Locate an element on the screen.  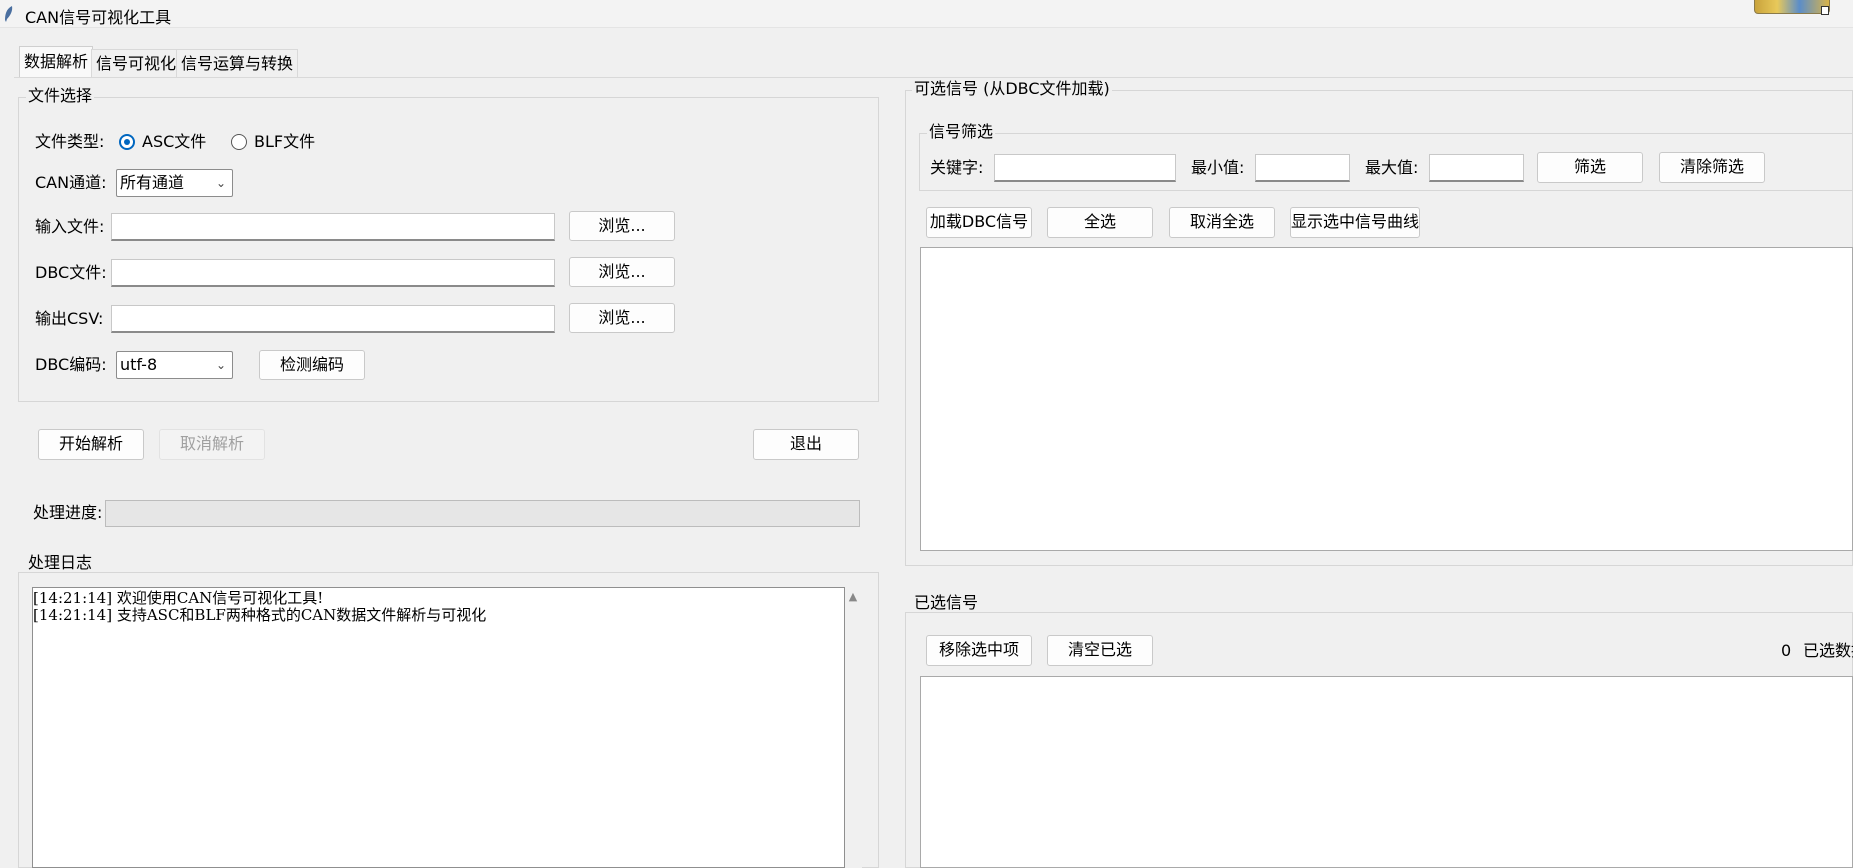
file-type-label: 文件类型: is located at coordinates (70, 141).